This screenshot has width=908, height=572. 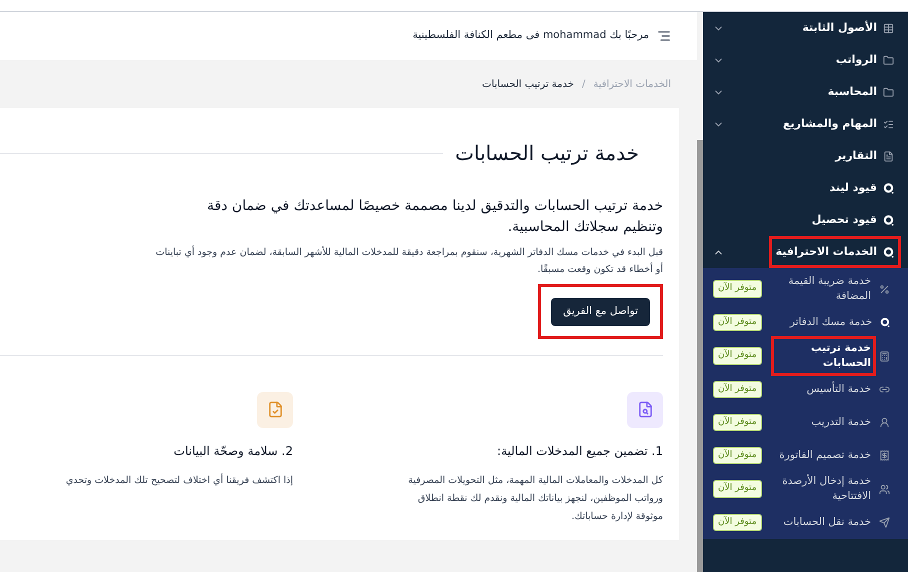 I want to click on sidebar-item: الرواتب, so click(x=865, y=60).